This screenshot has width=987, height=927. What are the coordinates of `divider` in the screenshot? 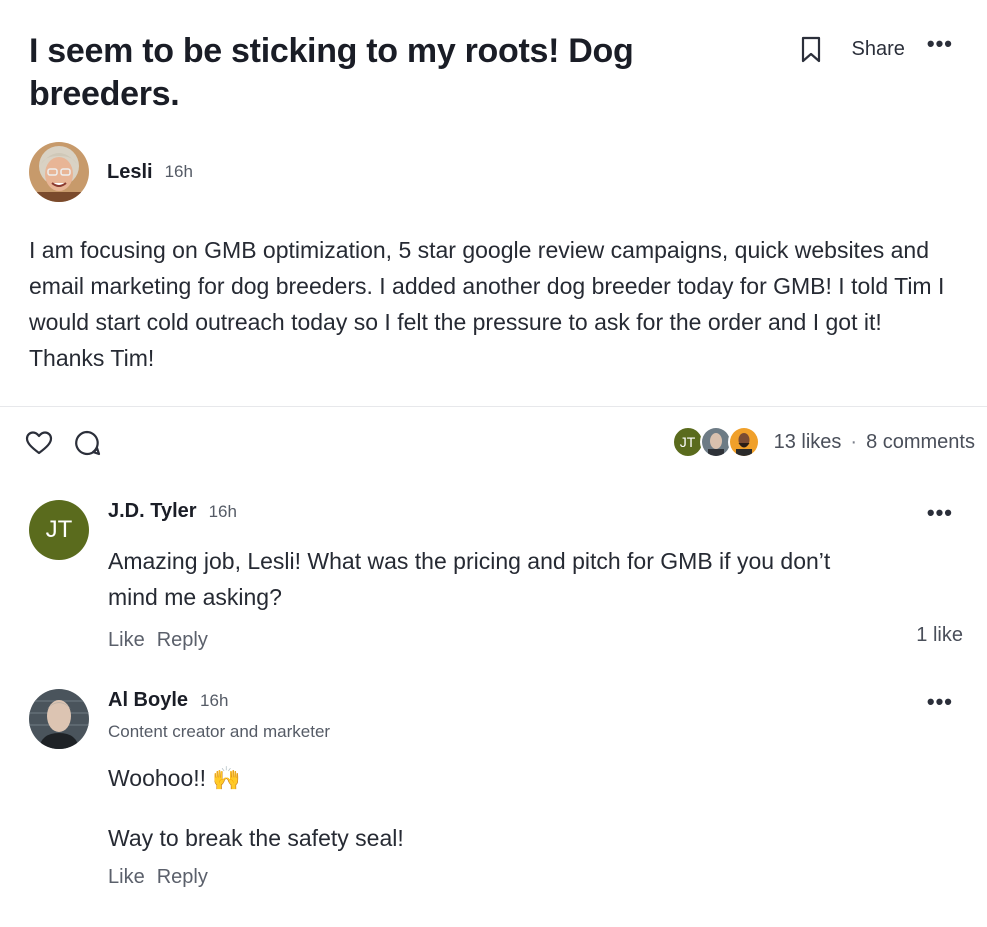 It's located at (493, 406).